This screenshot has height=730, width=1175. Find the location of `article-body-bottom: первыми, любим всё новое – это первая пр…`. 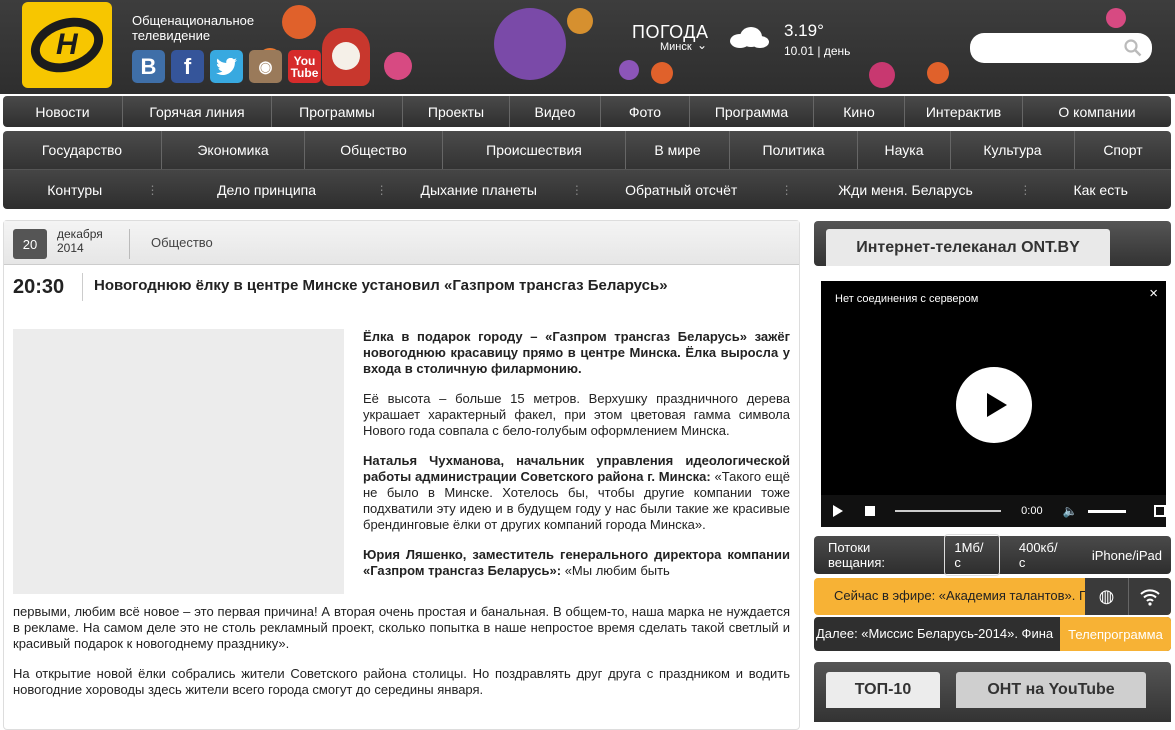

article-body-bottom: первыми, любим всё новое – это первая пр… is located at coordinates (401, 658).